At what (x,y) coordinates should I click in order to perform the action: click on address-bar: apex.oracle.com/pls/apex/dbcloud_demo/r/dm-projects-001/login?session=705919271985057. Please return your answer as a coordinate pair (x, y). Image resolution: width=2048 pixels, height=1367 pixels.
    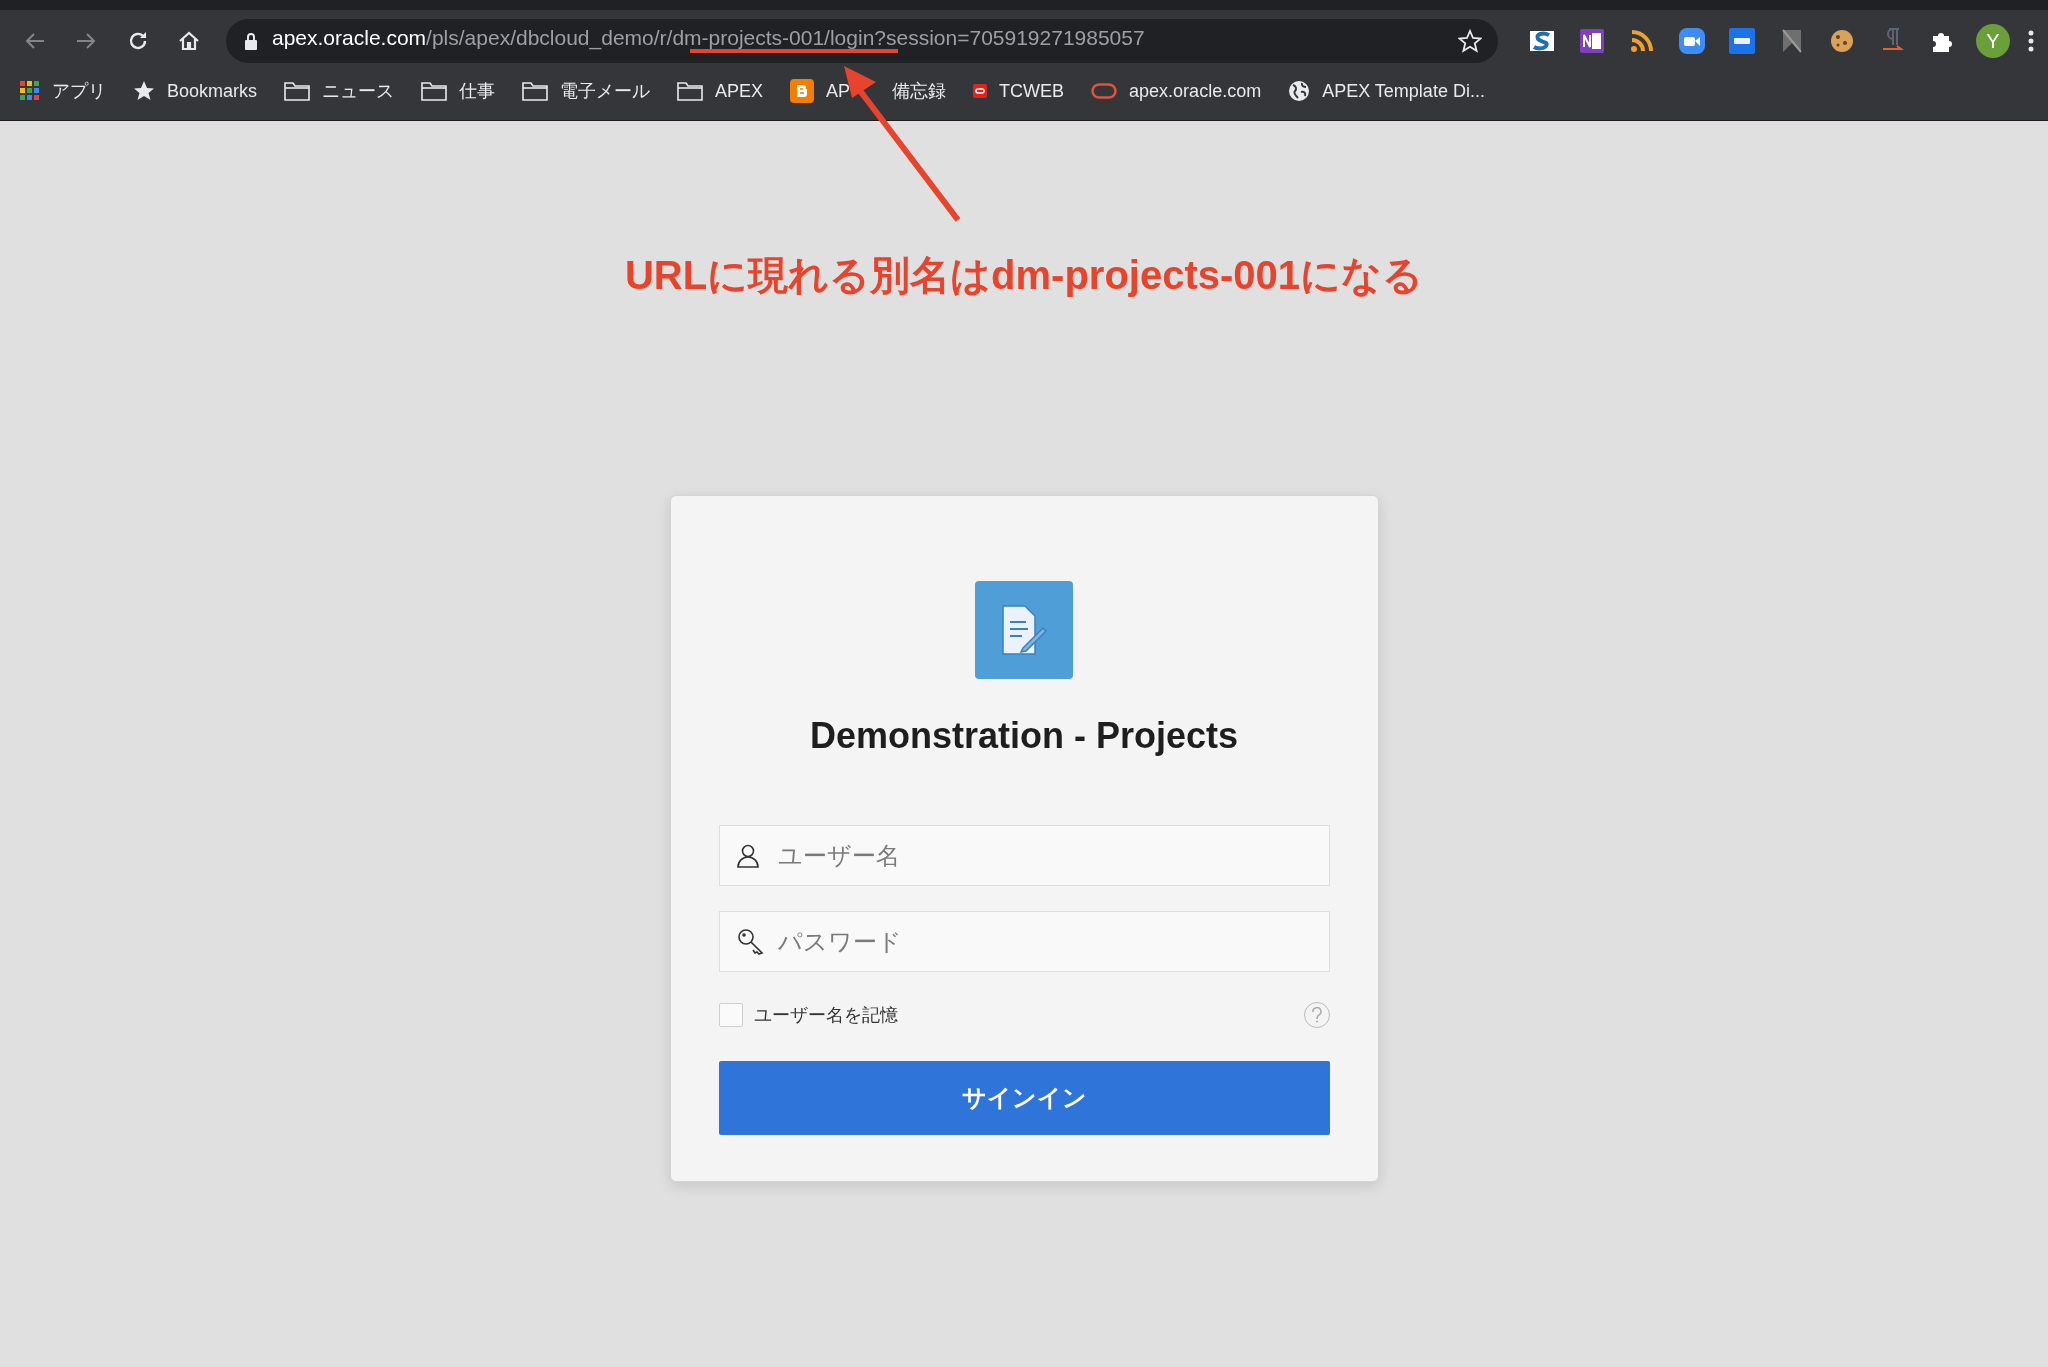
    Looking at the image, I should click on (862, 41).